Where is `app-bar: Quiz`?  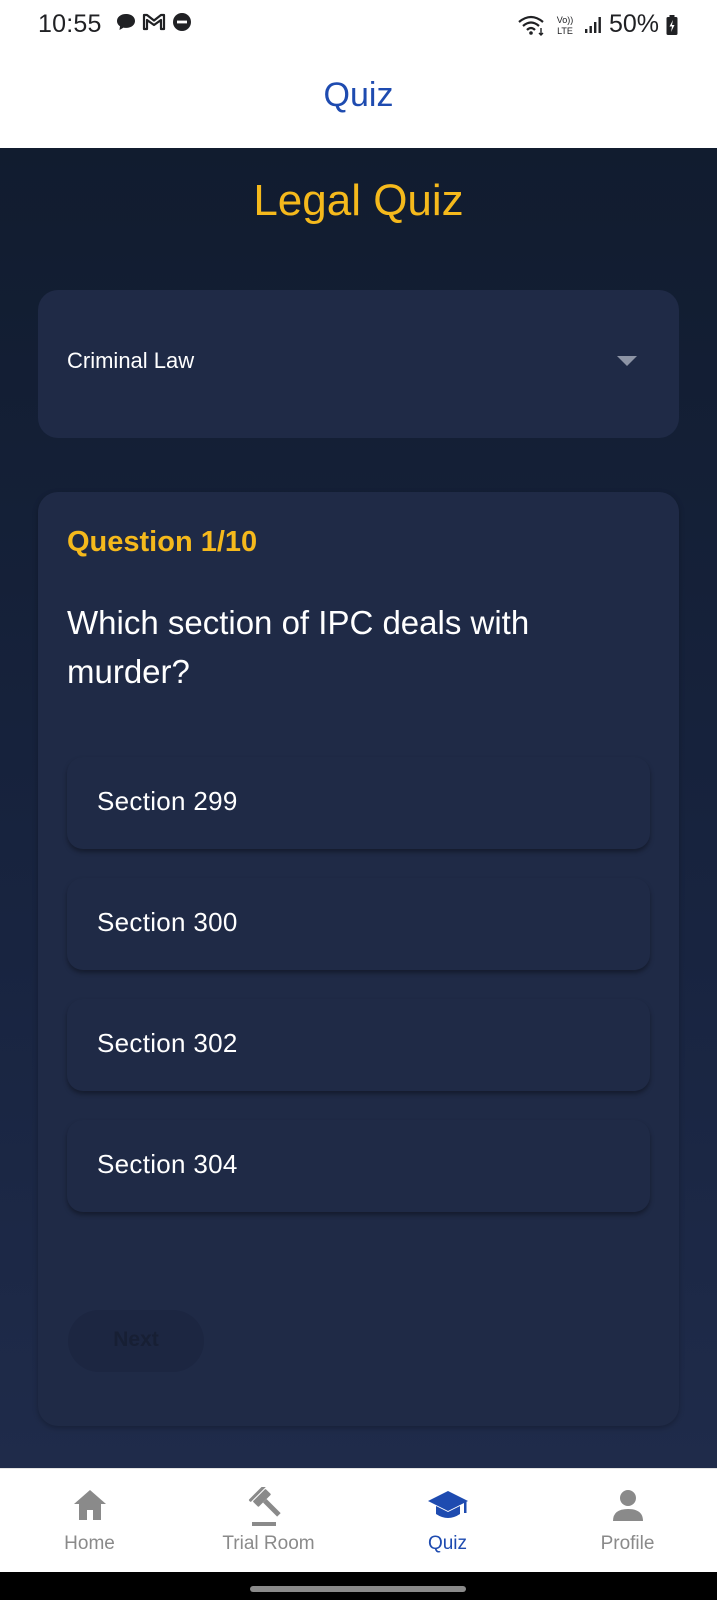
app-bar: Quiz is located at coordinates (358, 99).